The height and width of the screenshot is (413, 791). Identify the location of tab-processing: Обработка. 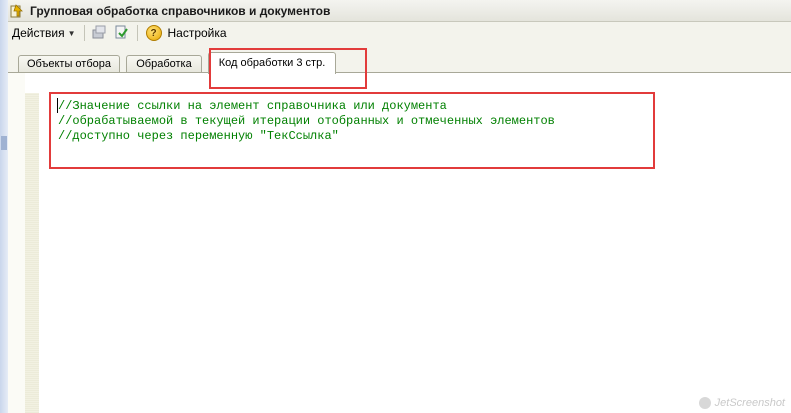
(164, 64).